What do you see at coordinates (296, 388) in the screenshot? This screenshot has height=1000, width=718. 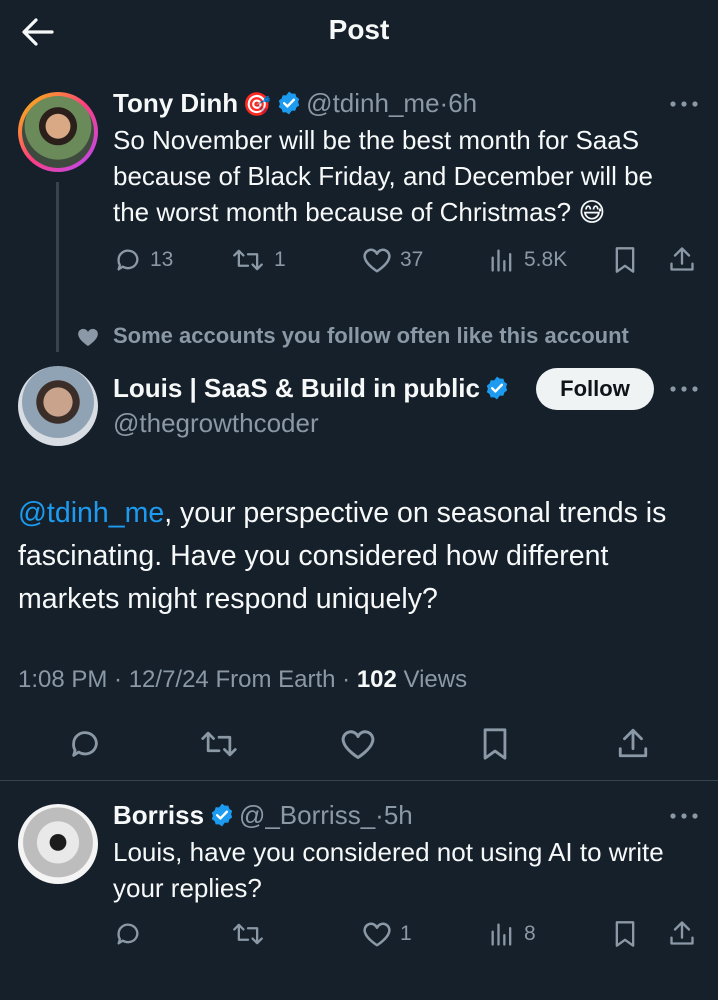 I see `author-name: Louis | SaaS & Build in public` at bounding box center [296, 388].